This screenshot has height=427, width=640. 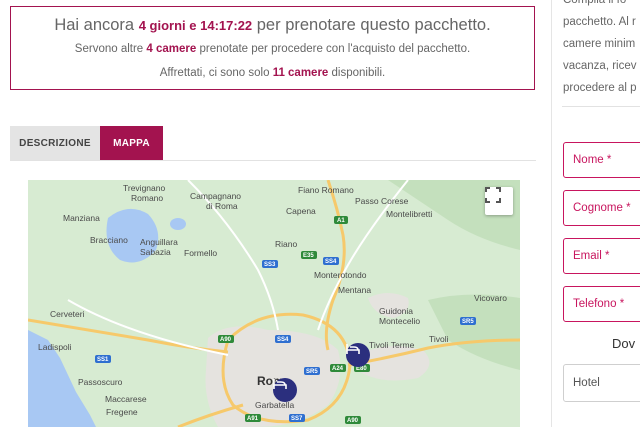 What do you see at coordinates (600, 66) in the screenshot?
I see `sidebar-text-line: vacanza, ricev` at bounding box center [600, 66].